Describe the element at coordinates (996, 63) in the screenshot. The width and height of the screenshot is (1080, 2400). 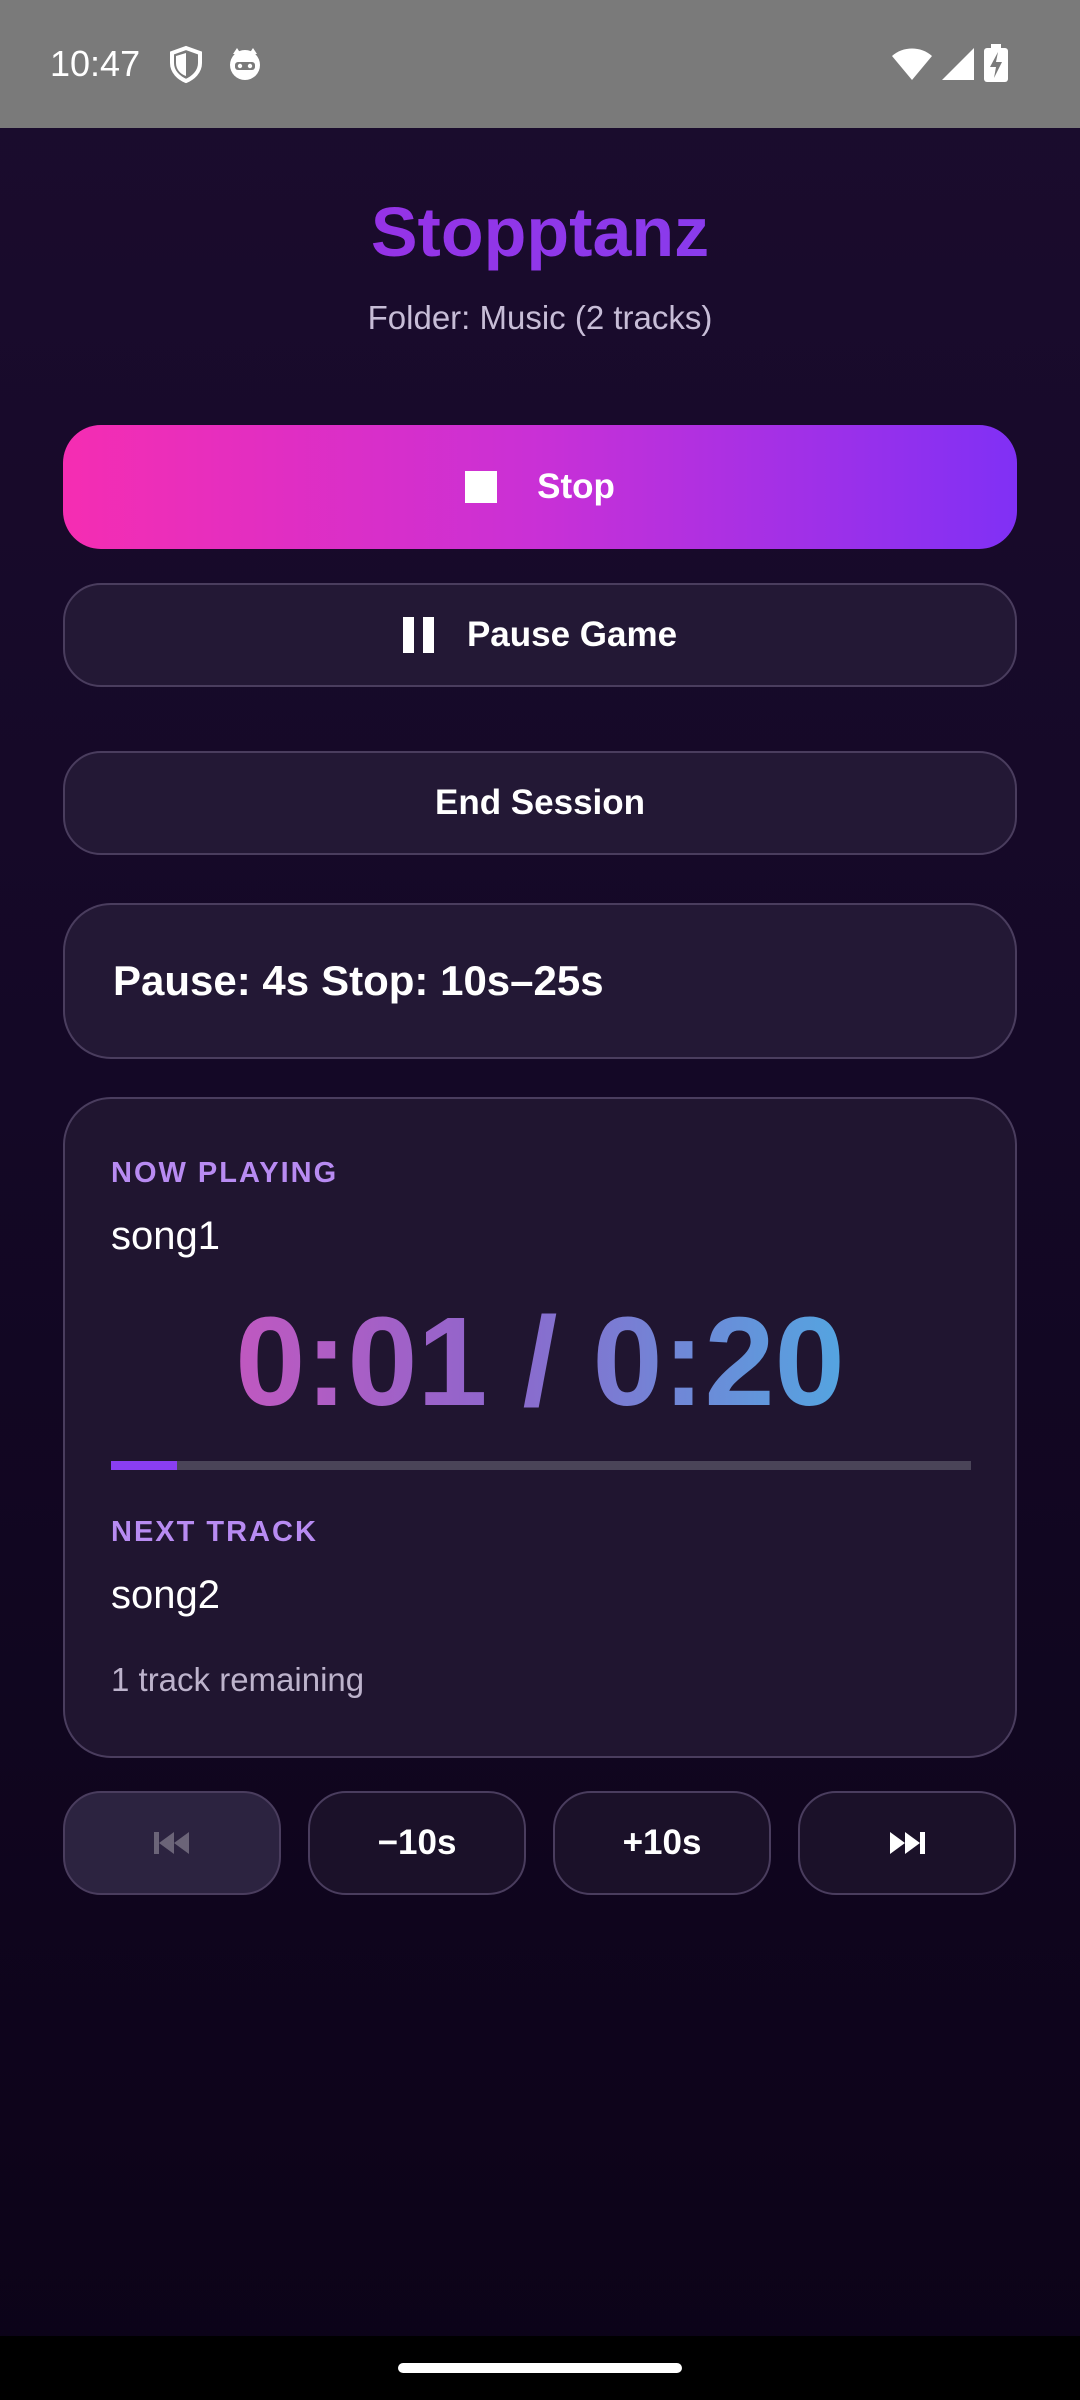
I see `battery-charging-icon` at that location.